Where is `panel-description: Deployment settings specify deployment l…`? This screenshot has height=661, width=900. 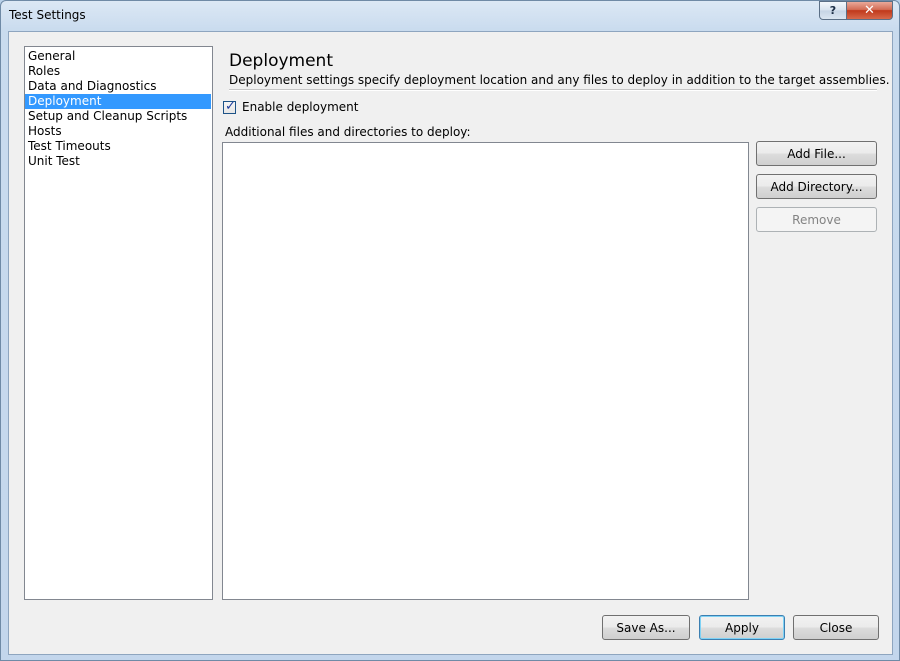 panel-description: Deployment settings specify deployment l… is located at coordinates (559, 80).